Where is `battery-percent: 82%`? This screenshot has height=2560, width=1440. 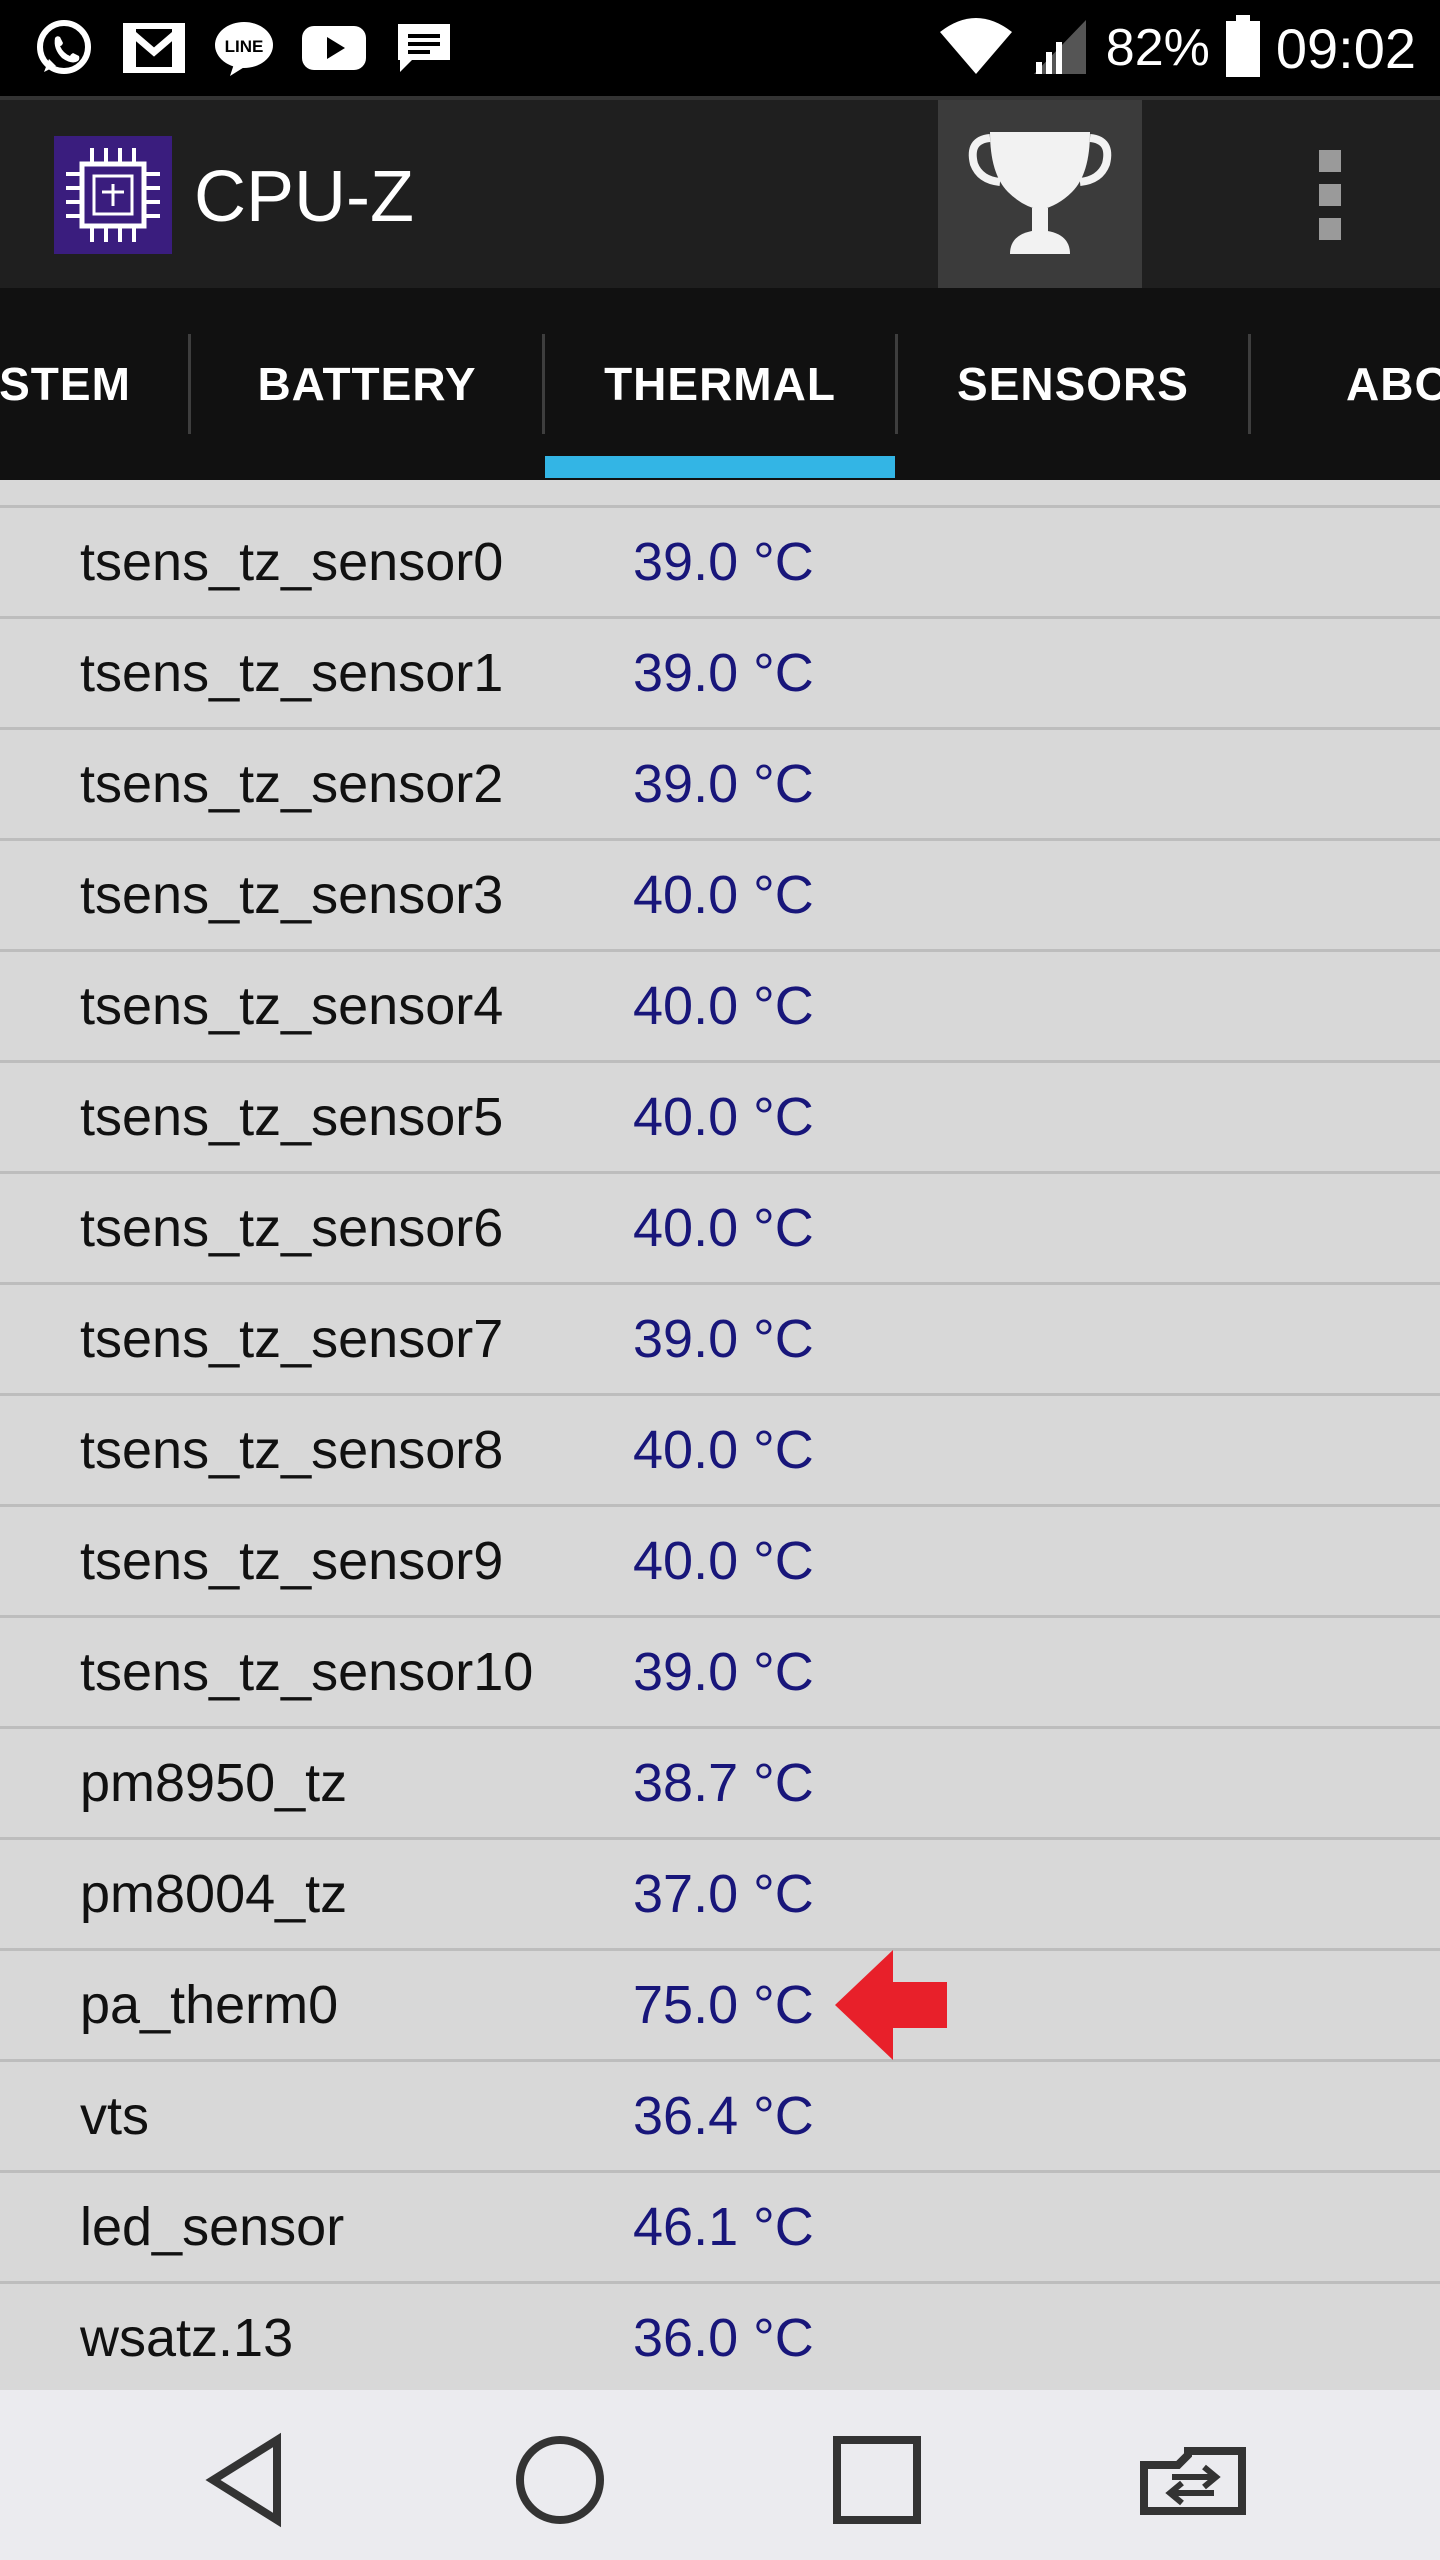
battery-percent: 82% is located at coordinates (1157, 48).